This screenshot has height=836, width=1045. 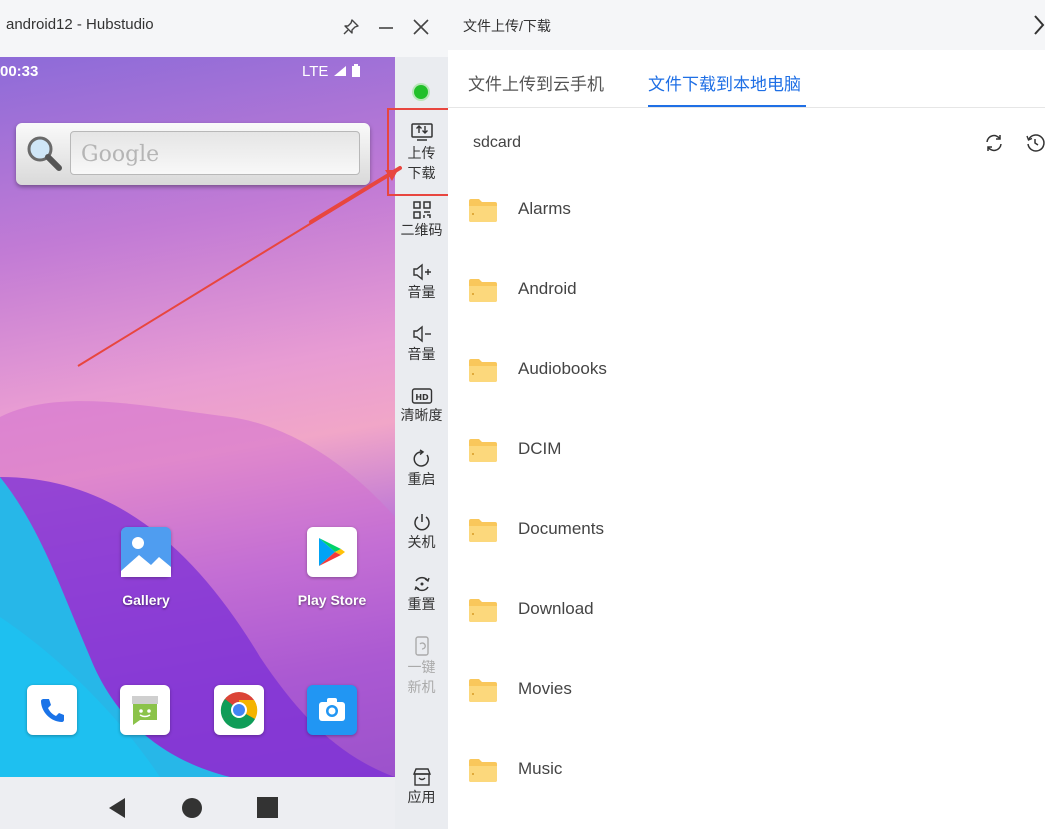 I want to click on qrcode-button: 二维码, so click(x=421, y=220).